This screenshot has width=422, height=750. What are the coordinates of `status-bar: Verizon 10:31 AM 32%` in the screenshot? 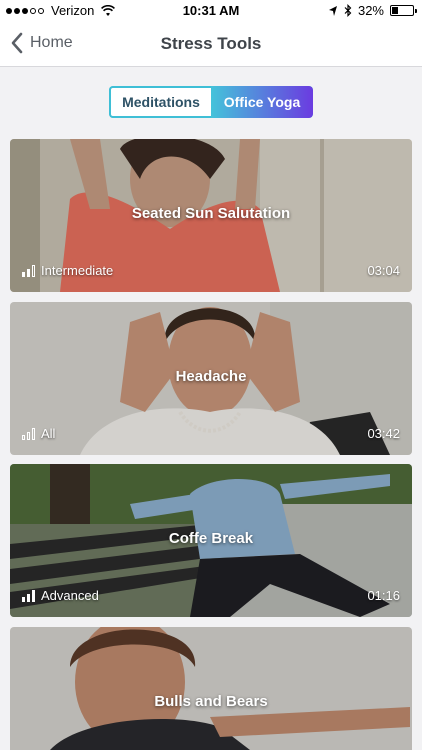 It's located at (211, 11).